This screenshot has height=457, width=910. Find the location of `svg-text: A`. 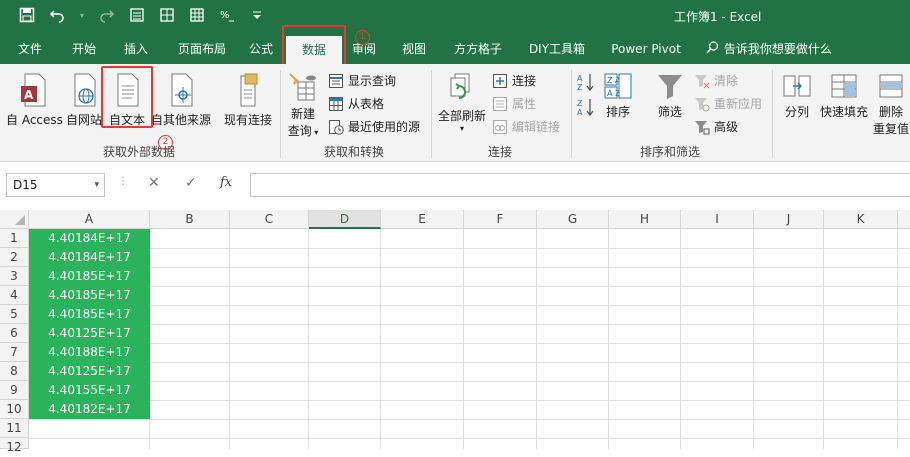

svg-text: A is located at coordinates (29, 95).